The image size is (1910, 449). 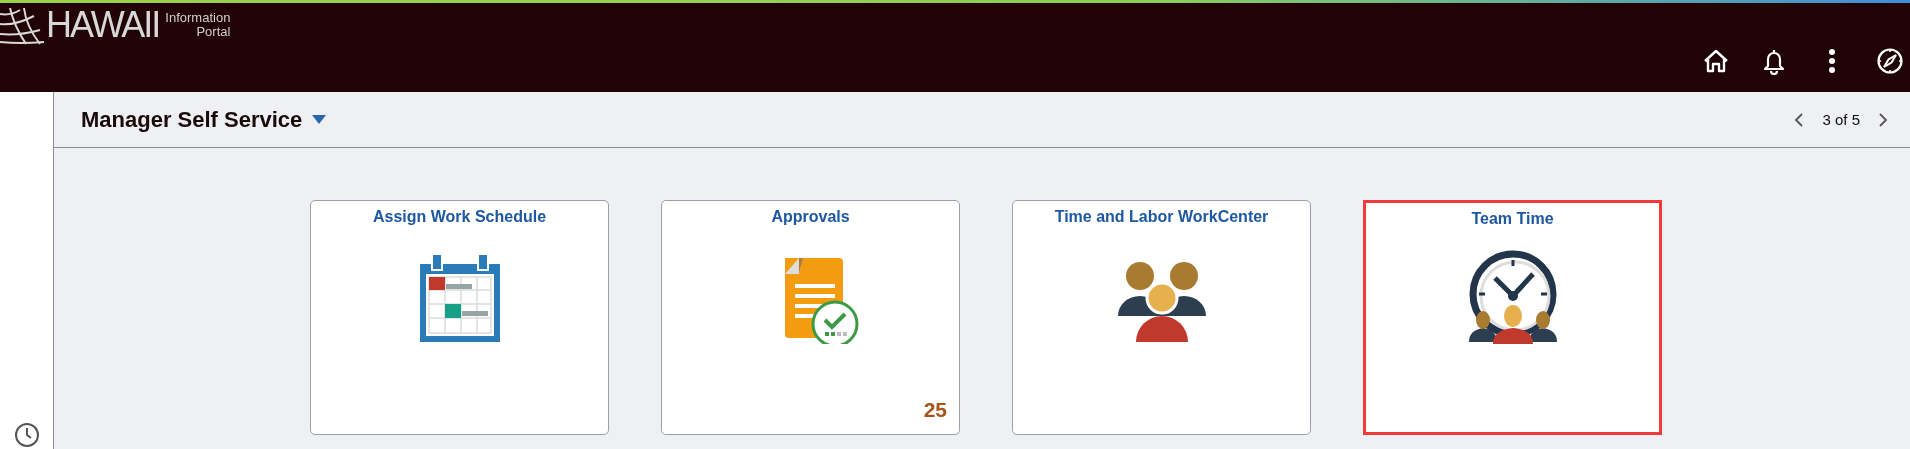 I want to click on page-counter: 3 of 5, so click(x=1841, y=119).